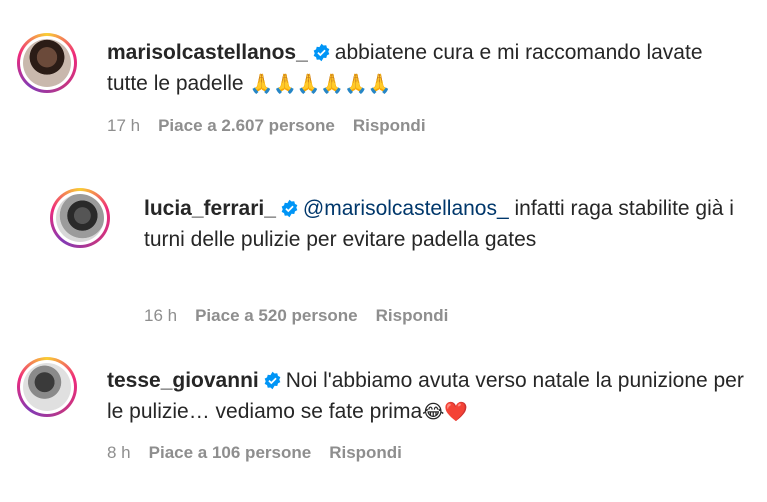 The height and width of the screenshot is (502, 767). Describe the element at coordinates (276, 315) in the screenshot. I see `likes-count-link: Piace a 520 persone` at that location.